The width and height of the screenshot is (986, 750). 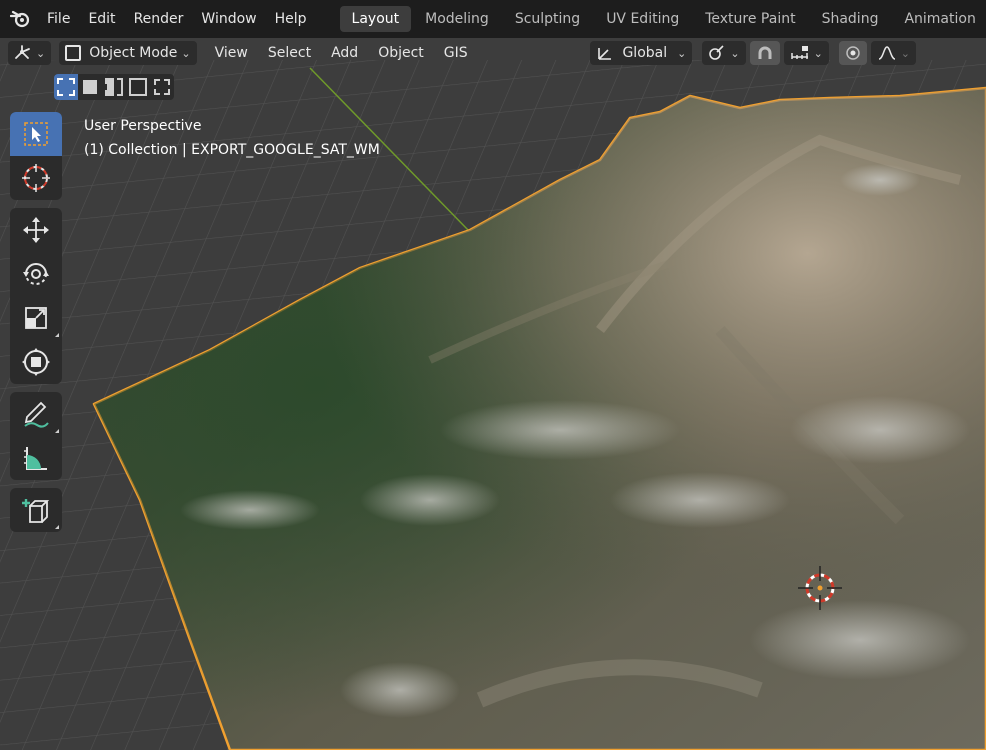 I want to click on selection-mode-group, so click(x=114, y=87).